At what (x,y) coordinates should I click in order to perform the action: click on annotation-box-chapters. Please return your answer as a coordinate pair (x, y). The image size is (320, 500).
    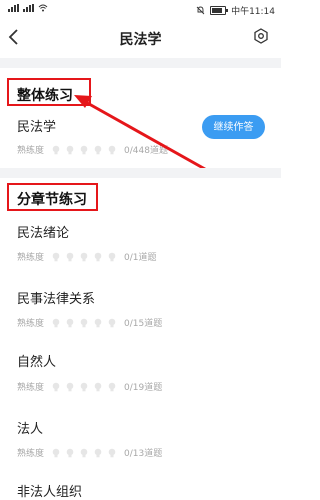
    Looking at the image, I should click on (52, 197).